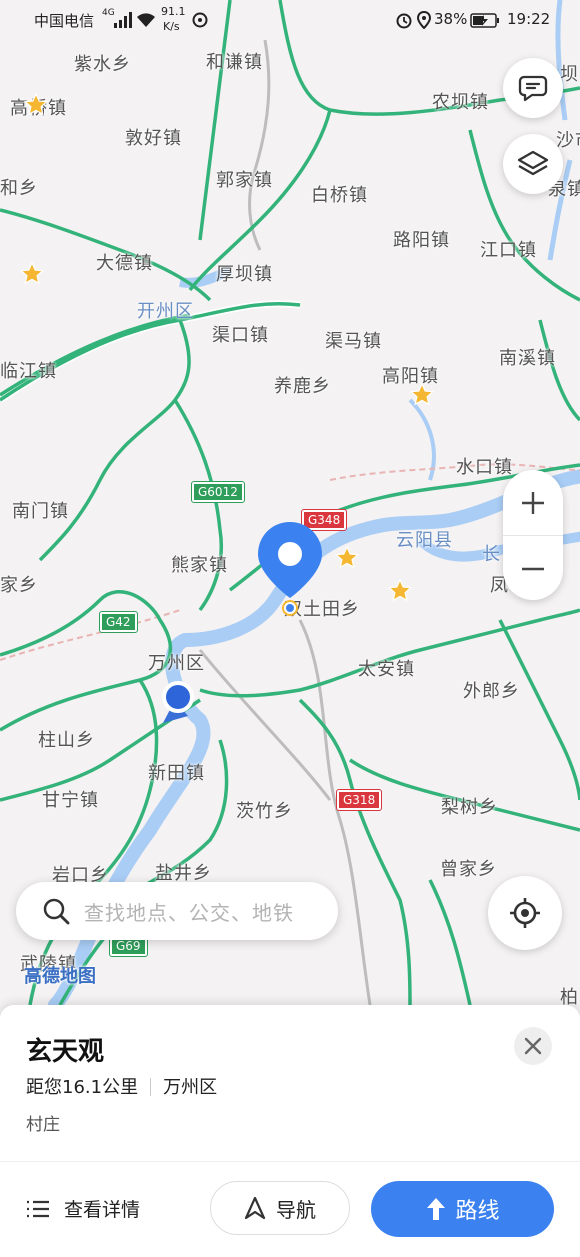 The width and height of the screenshot is (580, 1257). What do you see at coordinates (468, 869) in the screenshot?
I see `map-label: 曾家乡` at bounding box center [468, 869].